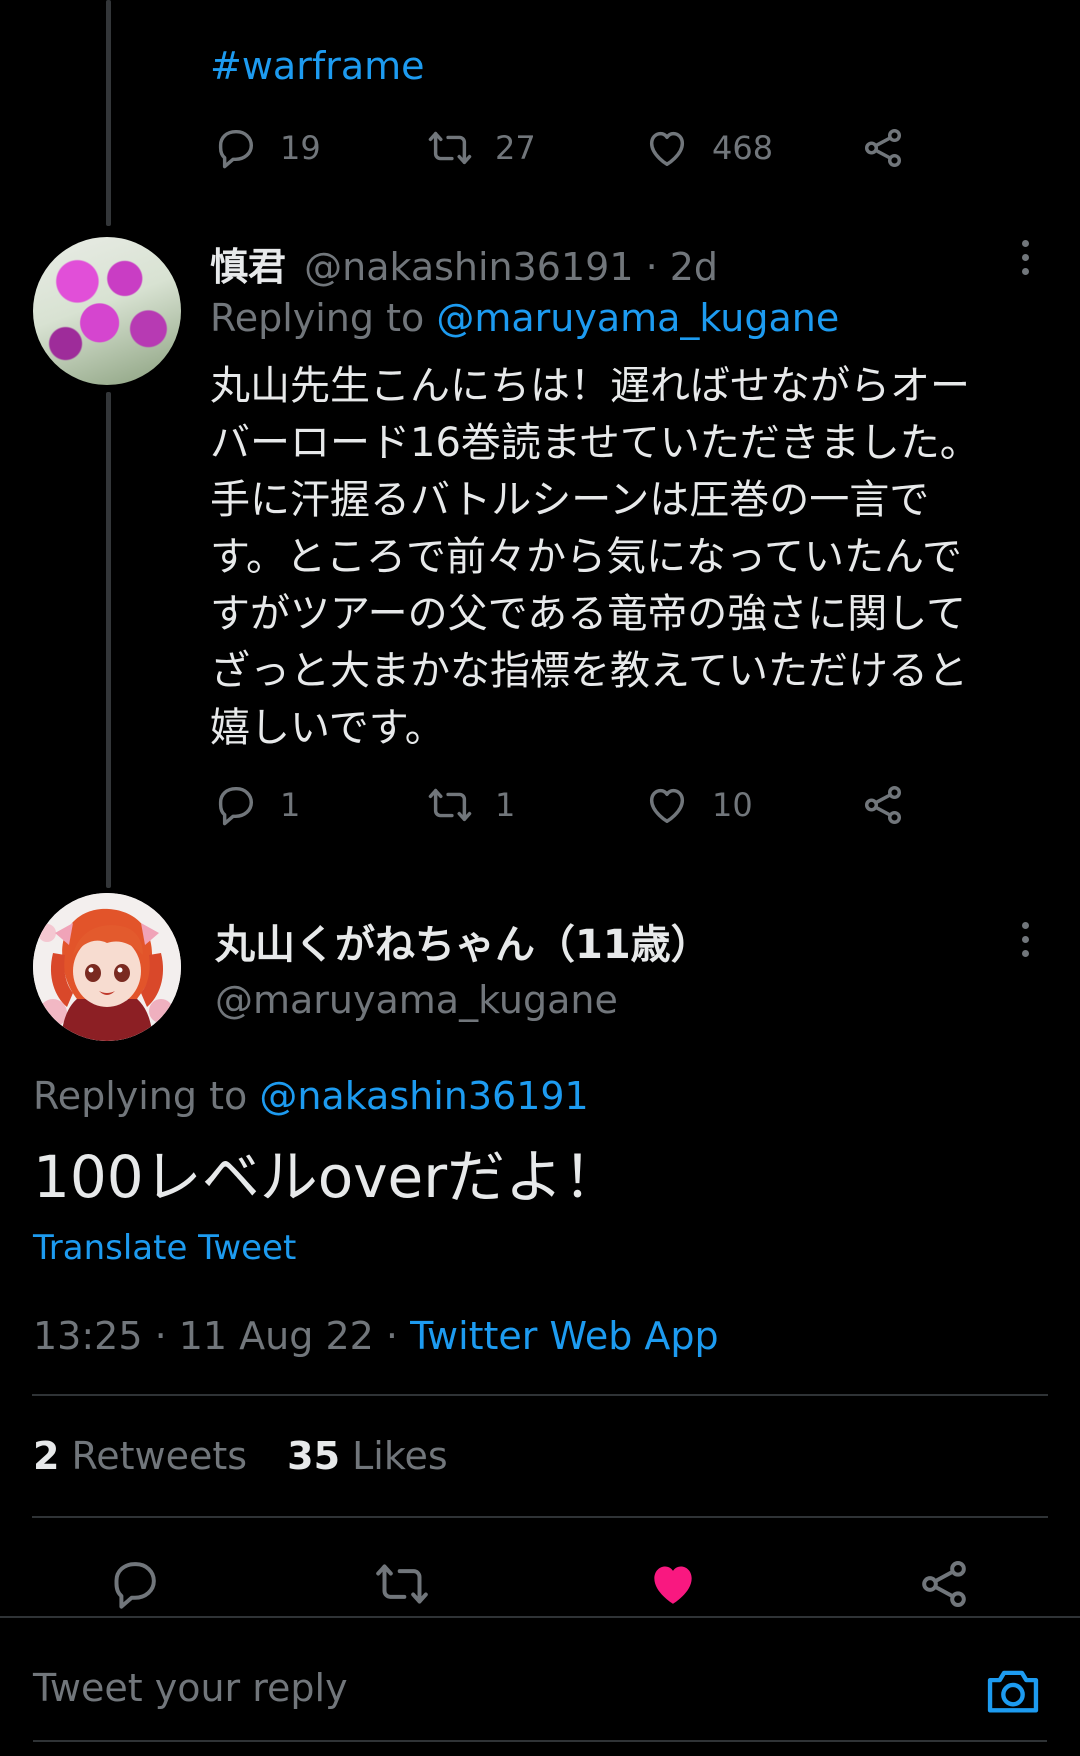 Image resolution: width=1080 pixels, height=1756 pixels. I want to click on like-stat: 35 Likes, so click(367, 1456).